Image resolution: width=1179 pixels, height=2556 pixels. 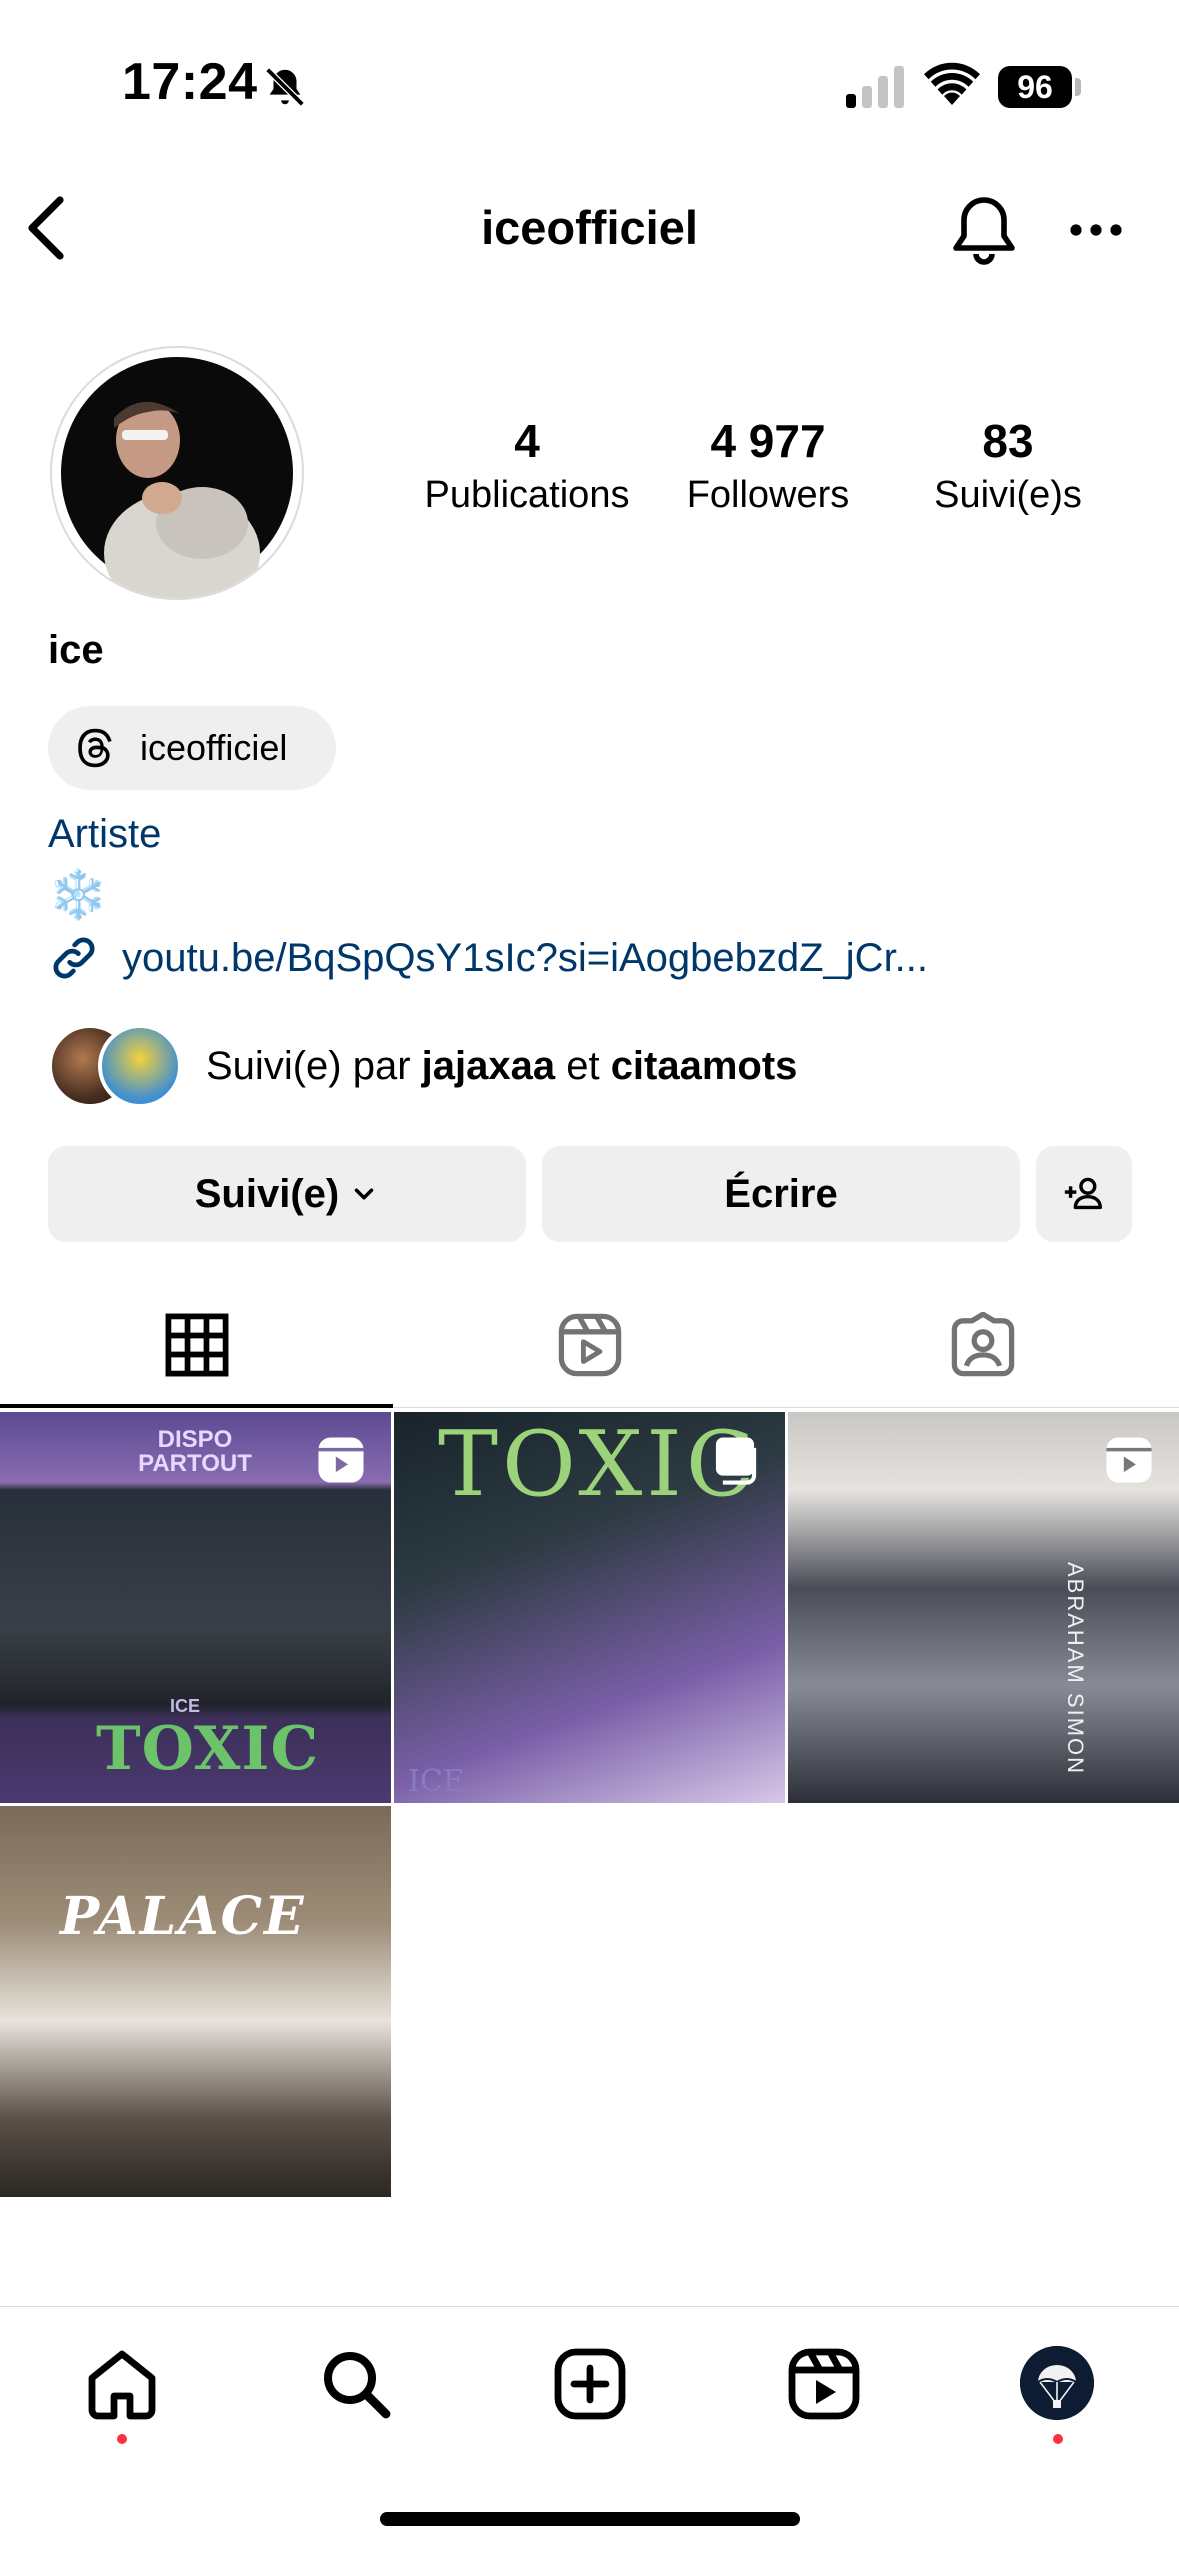 What do you see at coordinates (196, 1406) in the screenshot?
I see `active-tab-indicator` at bounding box center [196, 1406].